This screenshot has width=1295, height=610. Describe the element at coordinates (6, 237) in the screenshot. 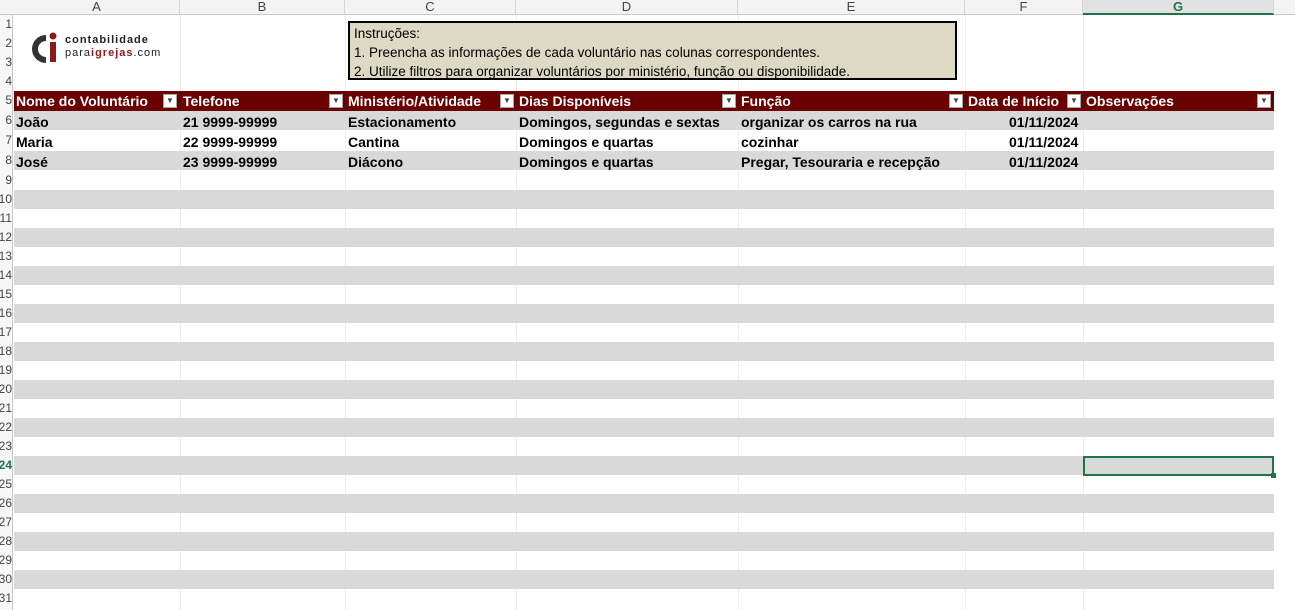

I see `row-header-12: 12` at that location.